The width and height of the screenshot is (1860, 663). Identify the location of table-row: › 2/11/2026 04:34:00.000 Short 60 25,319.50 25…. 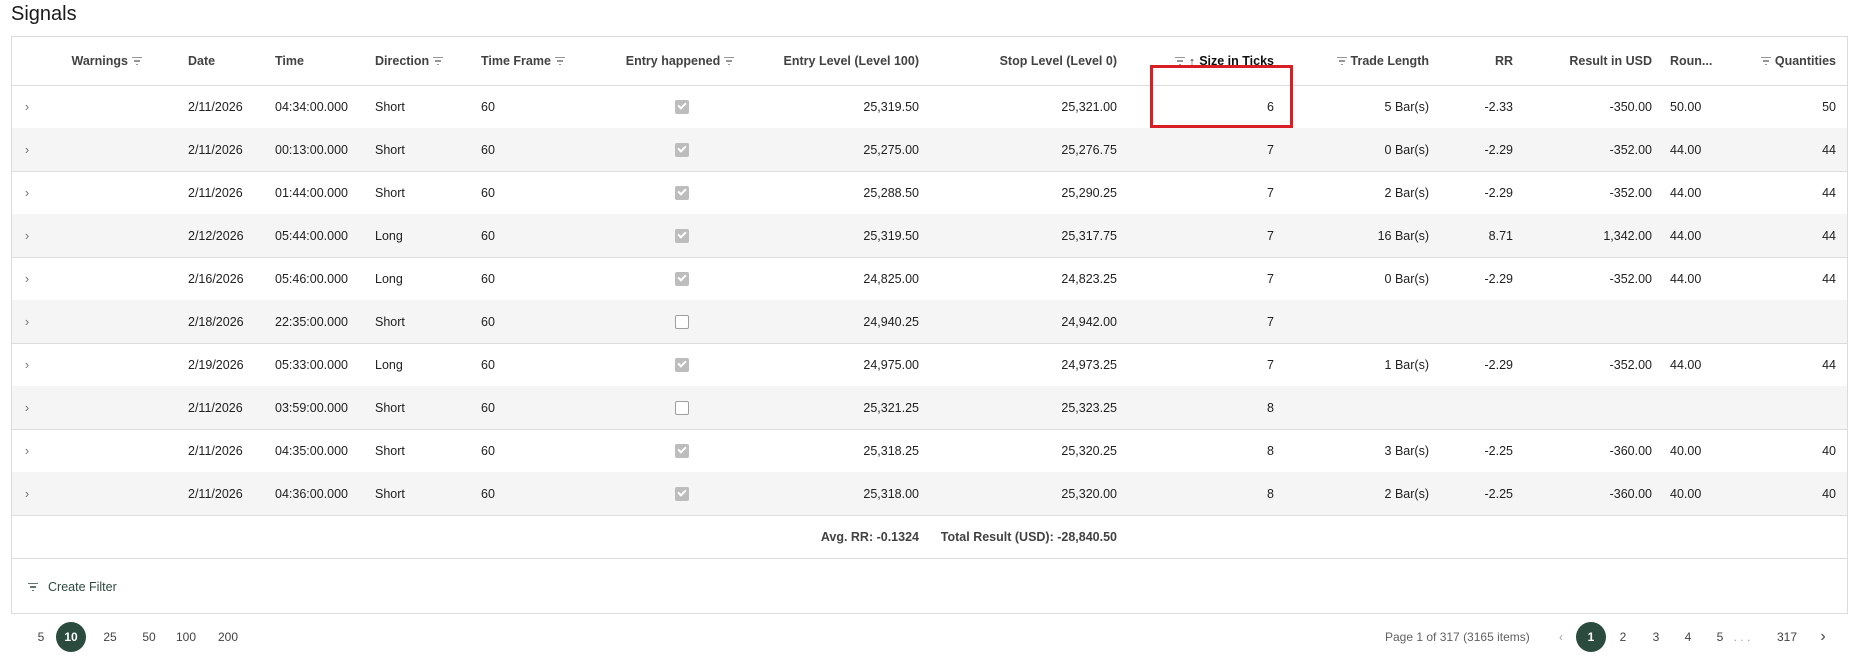
(929, 107).